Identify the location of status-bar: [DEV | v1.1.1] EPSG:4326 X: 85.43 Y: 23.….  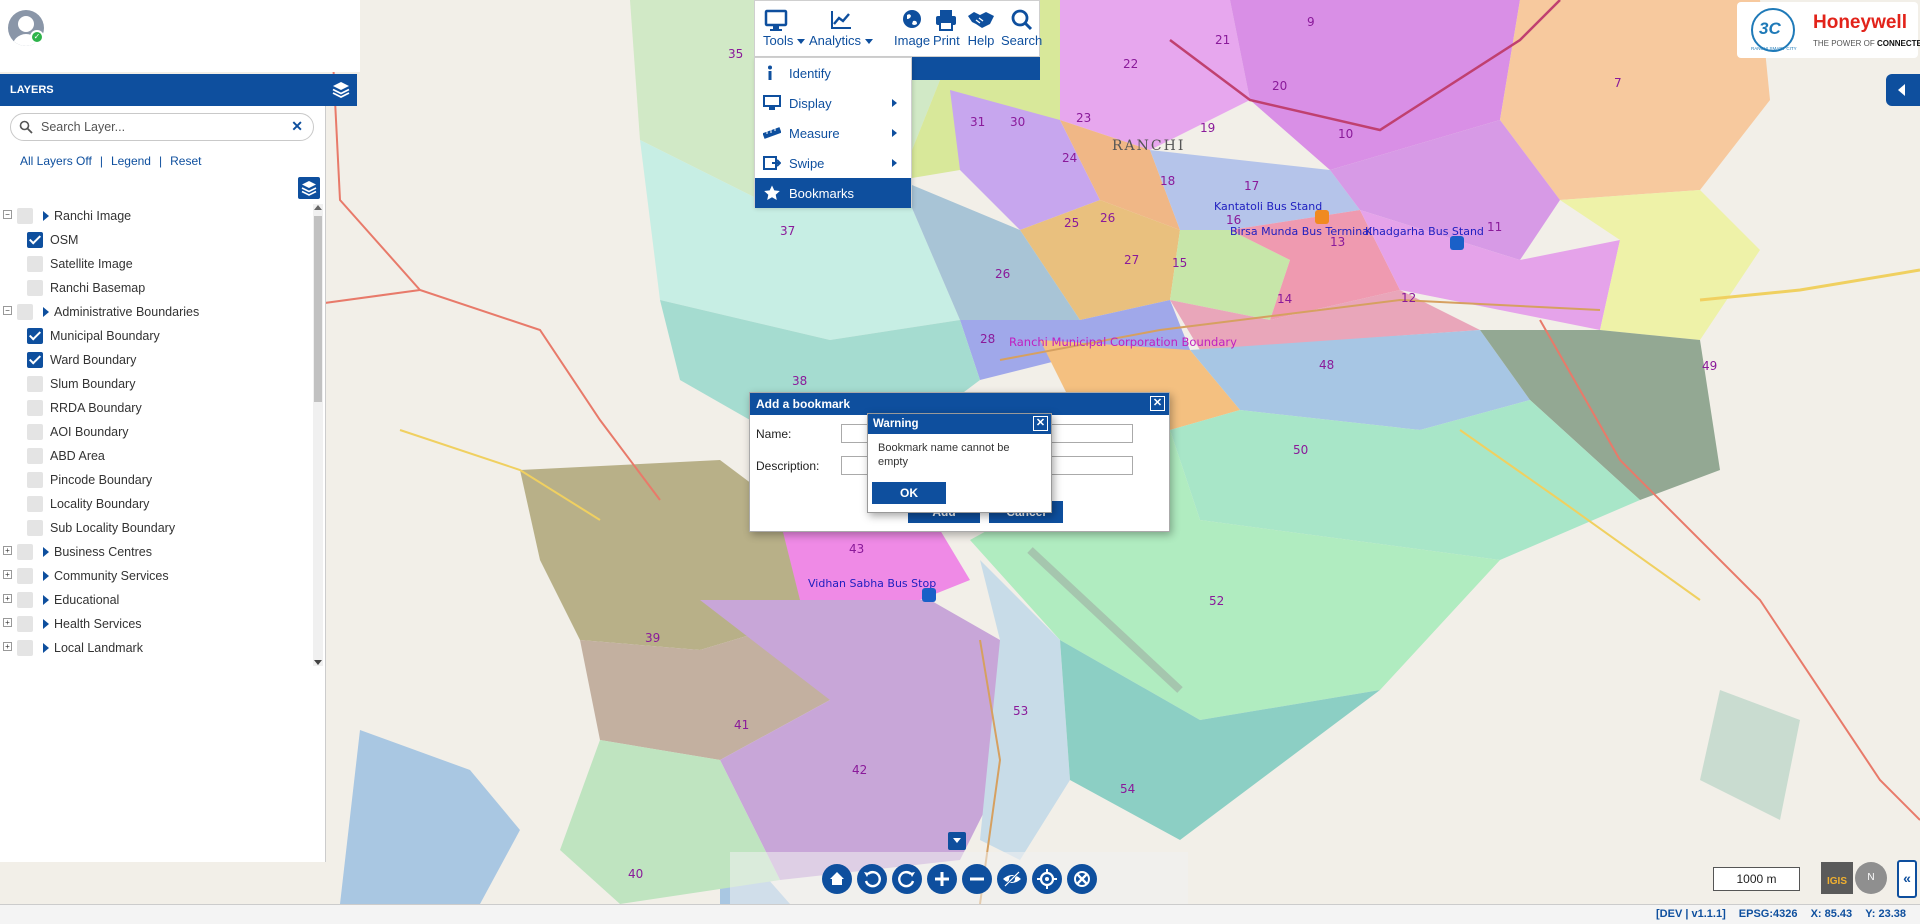
(960, 914).